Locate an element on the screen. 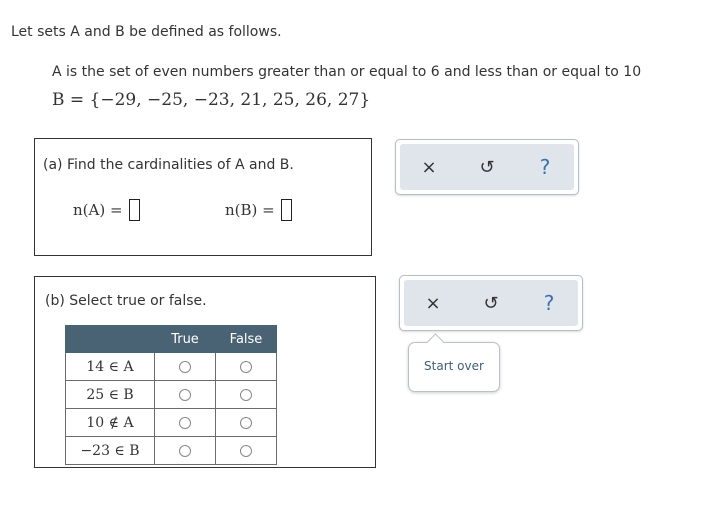 This screenshot has height=523, width=712. table-row: 25 ∈ B is located at coordinates (171, 394).